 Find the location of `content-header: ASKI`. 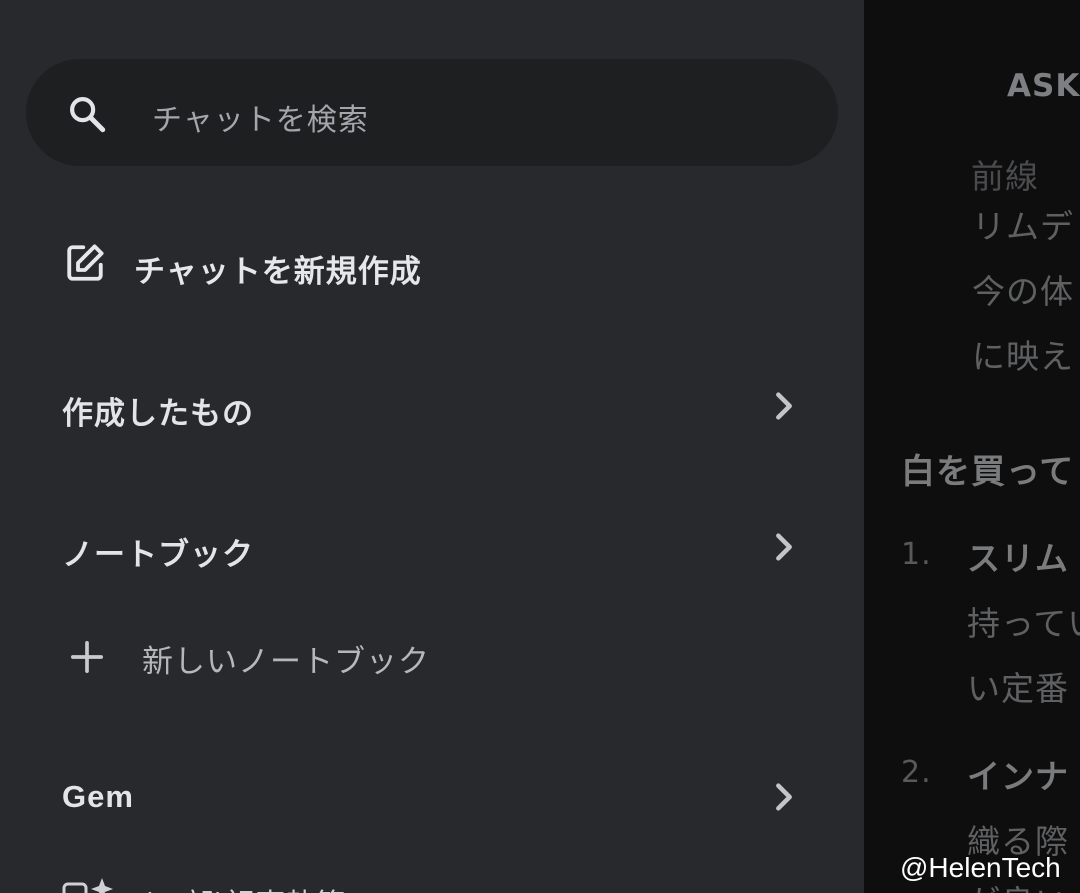

content-header: ASKI is located at coordinates (1043, 86).